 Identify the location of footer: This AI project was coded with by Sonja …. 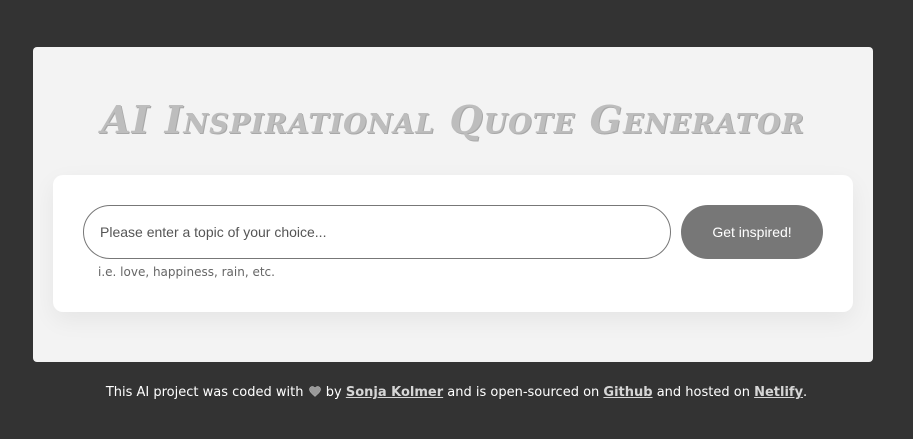
(456, 392).